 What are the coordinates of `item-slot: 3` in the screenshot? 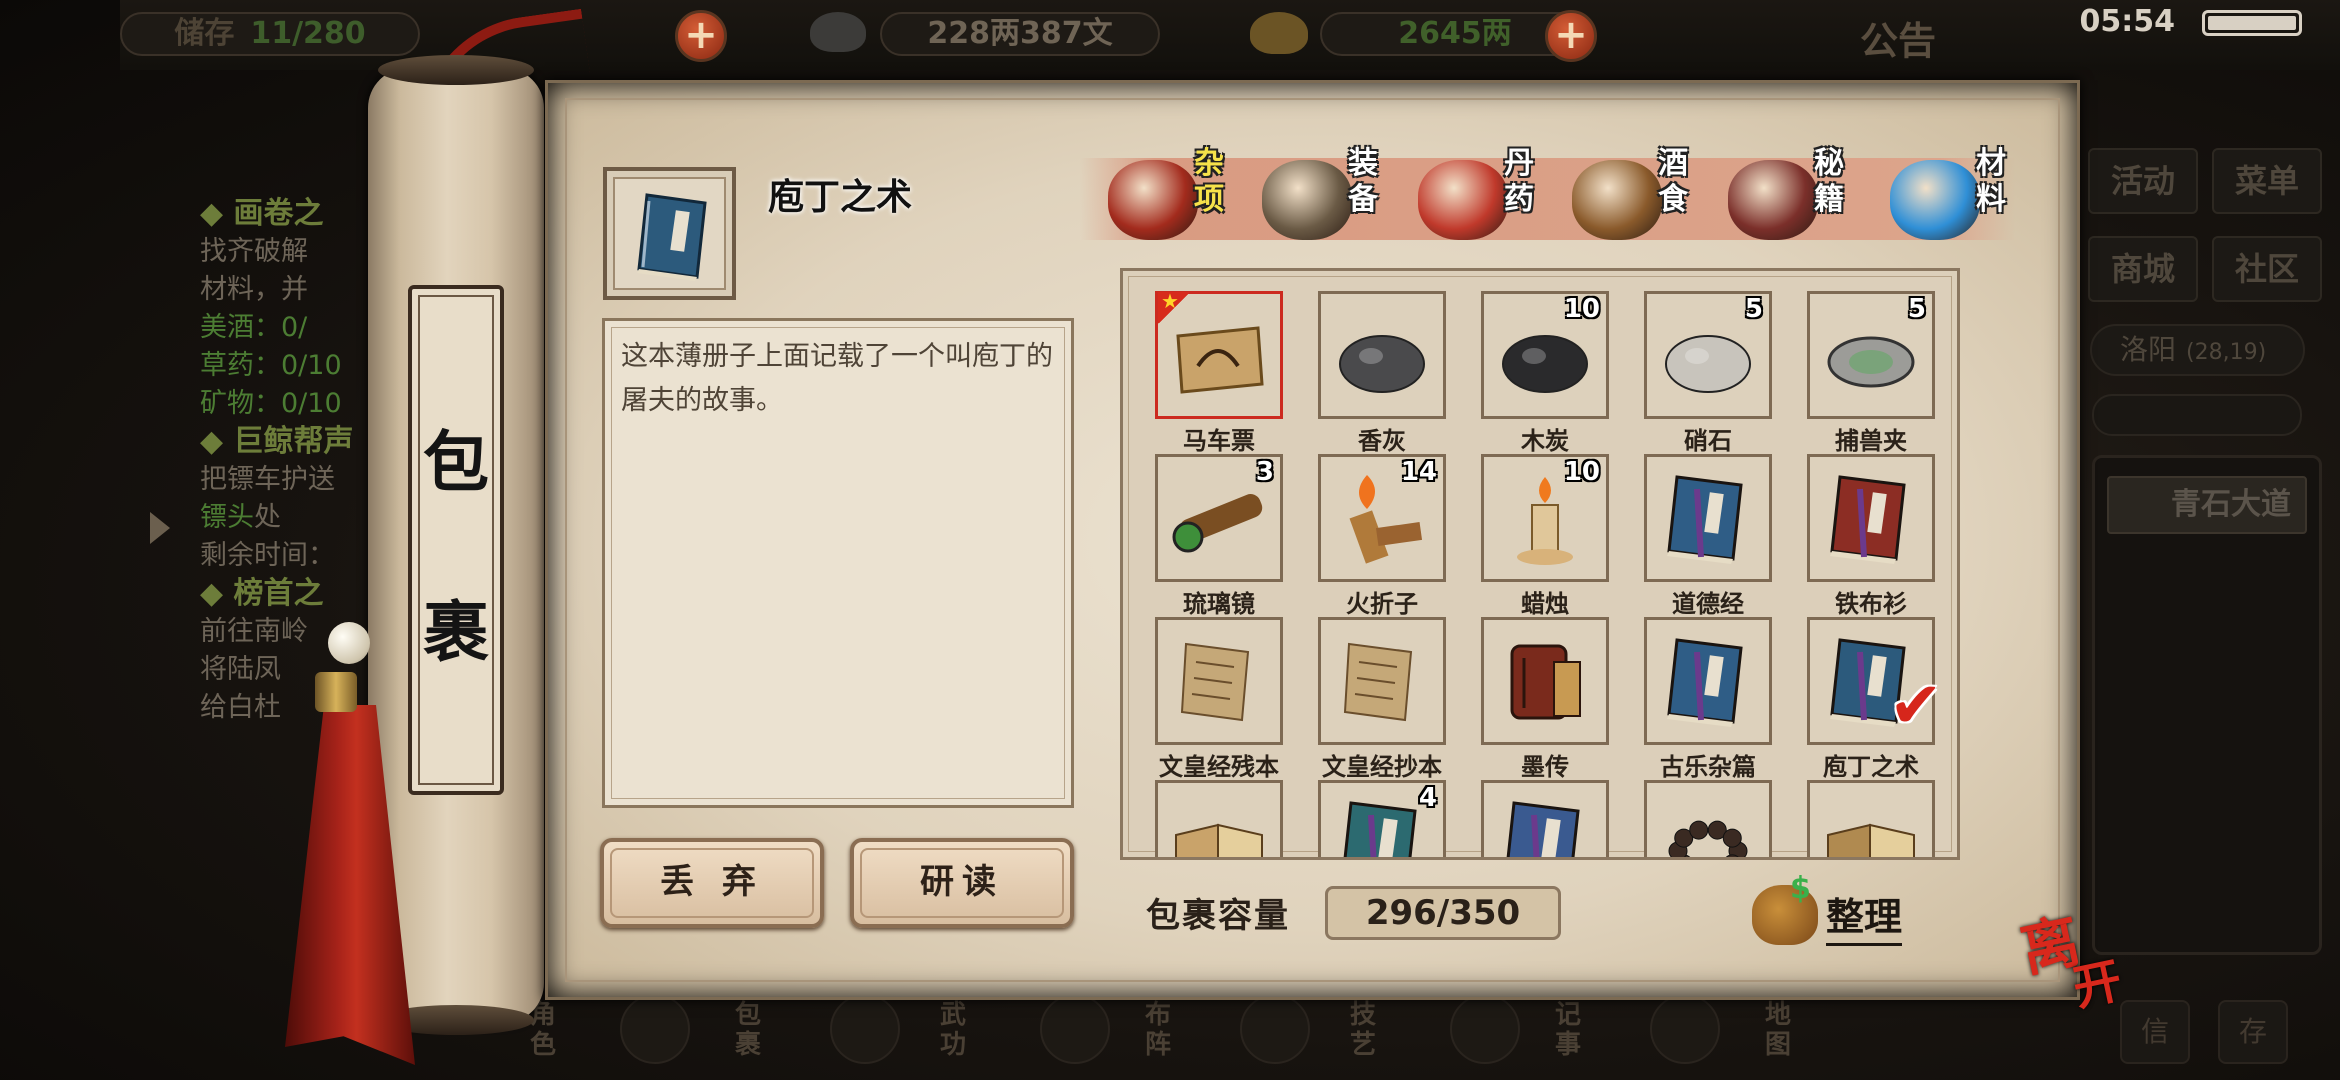 It's located at (1219, 518).